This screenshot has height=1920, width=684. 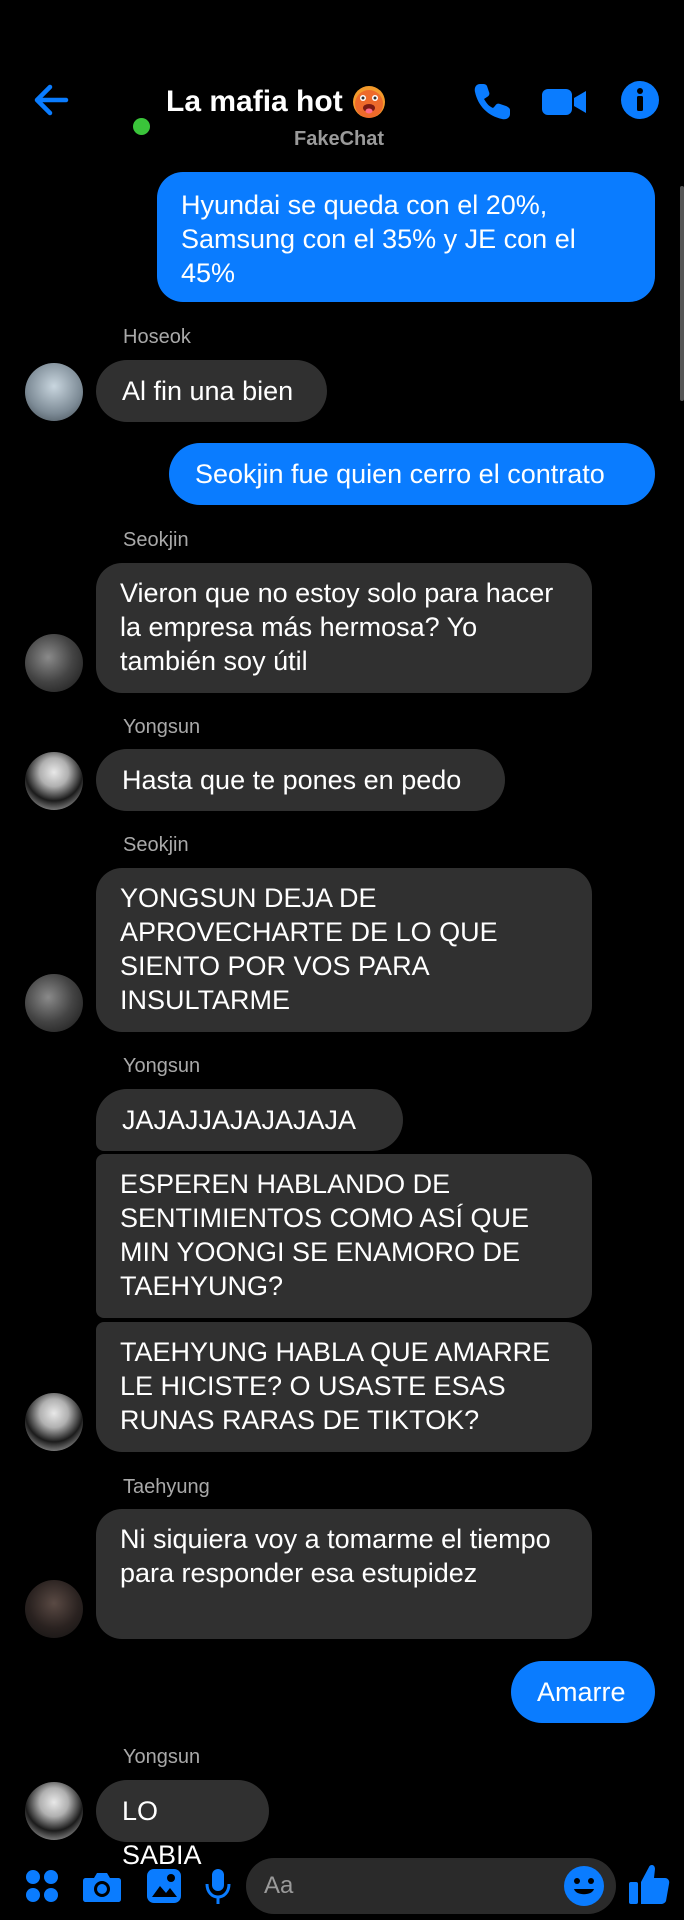 What do you see at coordinates (52, 100) in the screenshot?
I see `back-arrow-icon` at bounding box center [52, 100].